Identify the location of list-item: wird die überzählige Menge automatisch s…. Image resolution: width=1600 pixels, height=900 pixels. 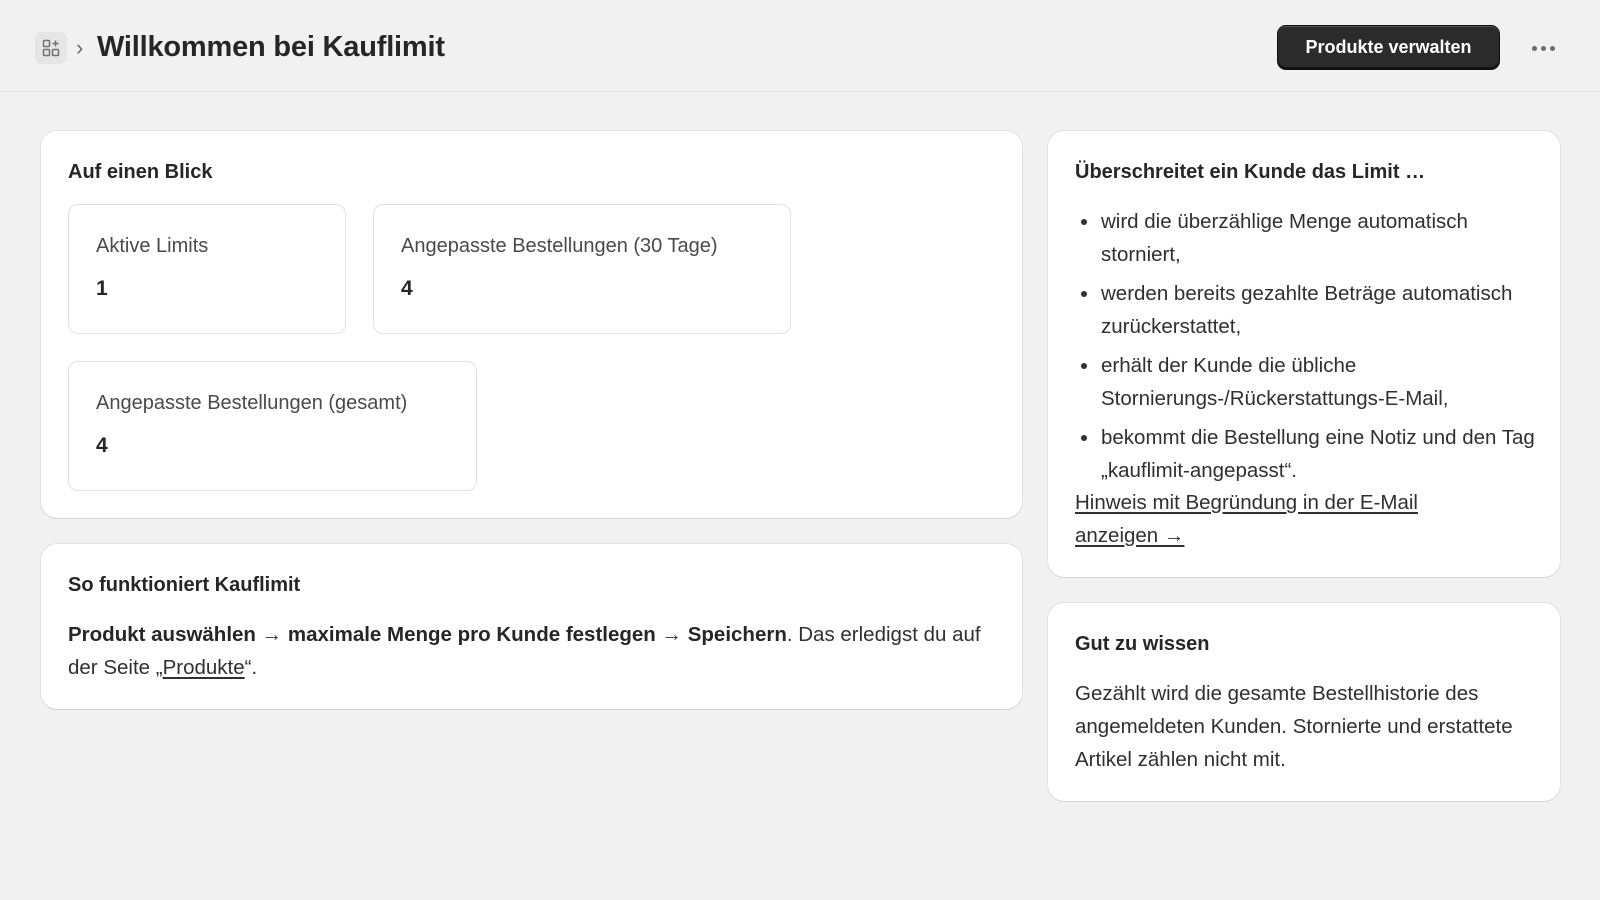
(1305, 238).